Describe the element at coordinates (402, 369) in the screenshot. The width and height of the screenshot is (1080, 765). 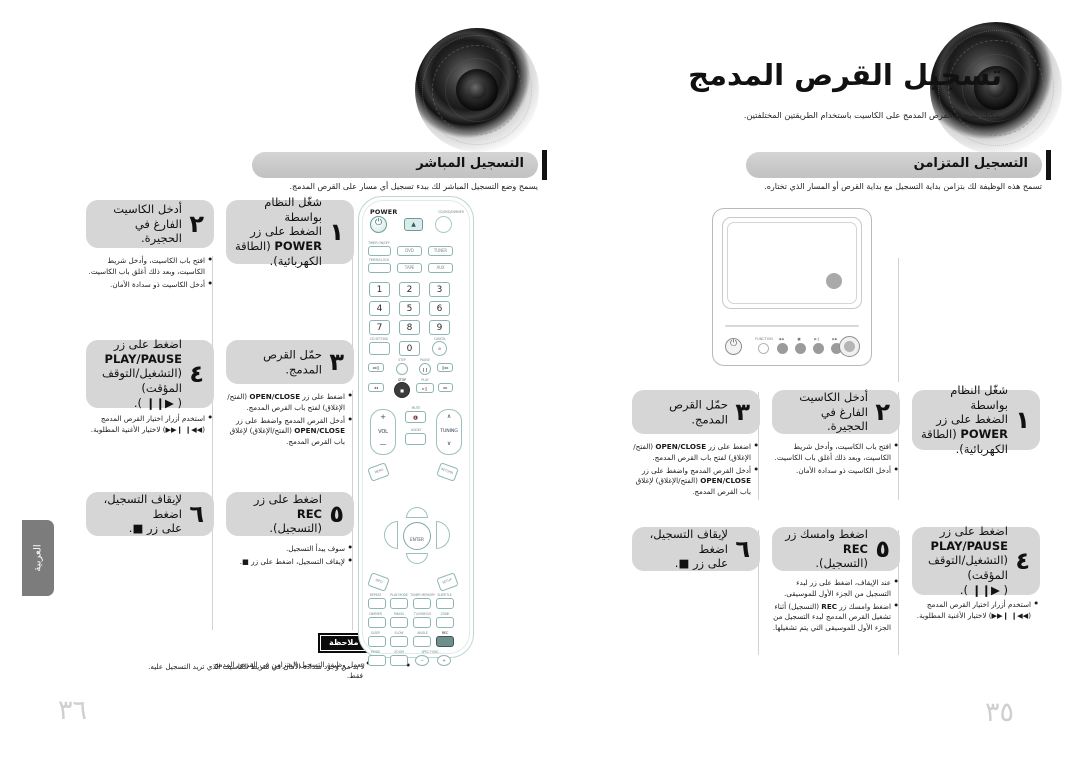
I see `step-button` at that location.